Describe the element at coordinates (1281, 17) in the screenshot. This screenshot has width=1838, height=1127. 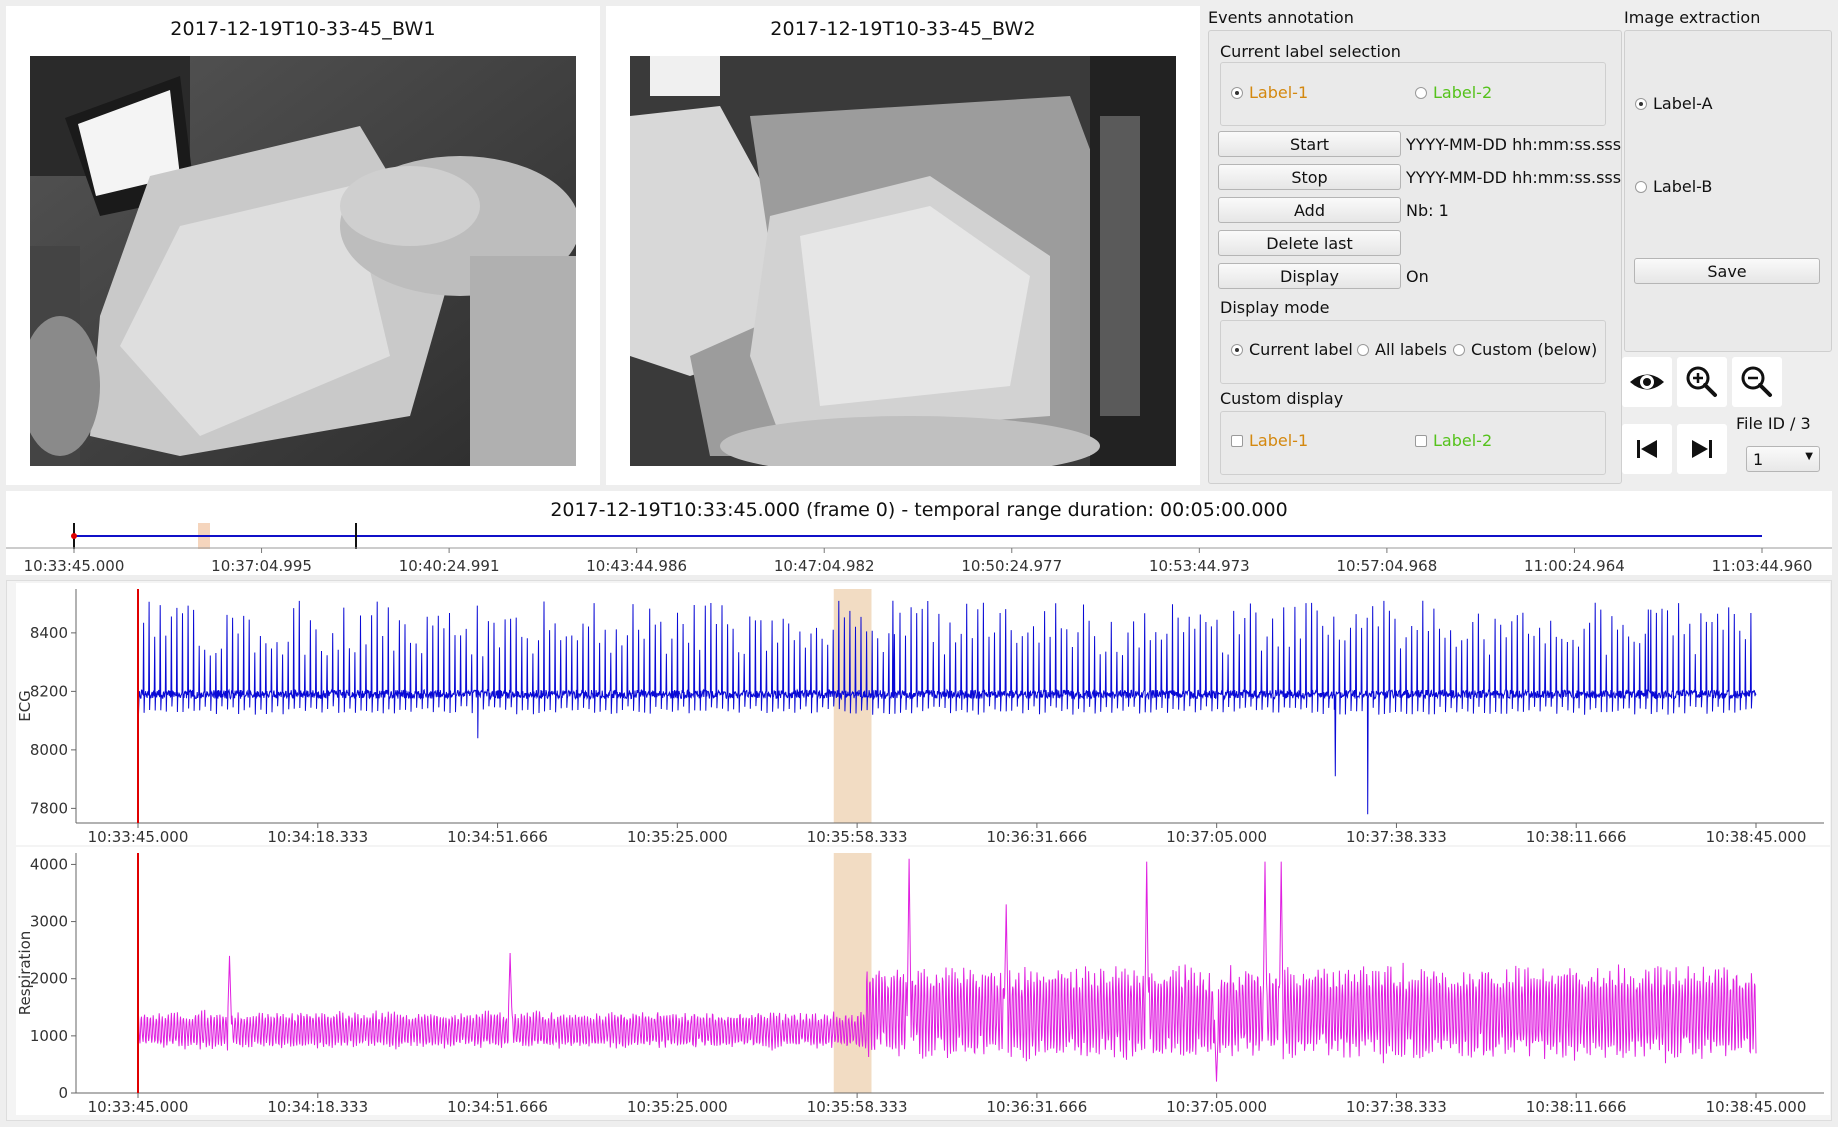
I see `events-annotation-title: Events annotation` at that location.